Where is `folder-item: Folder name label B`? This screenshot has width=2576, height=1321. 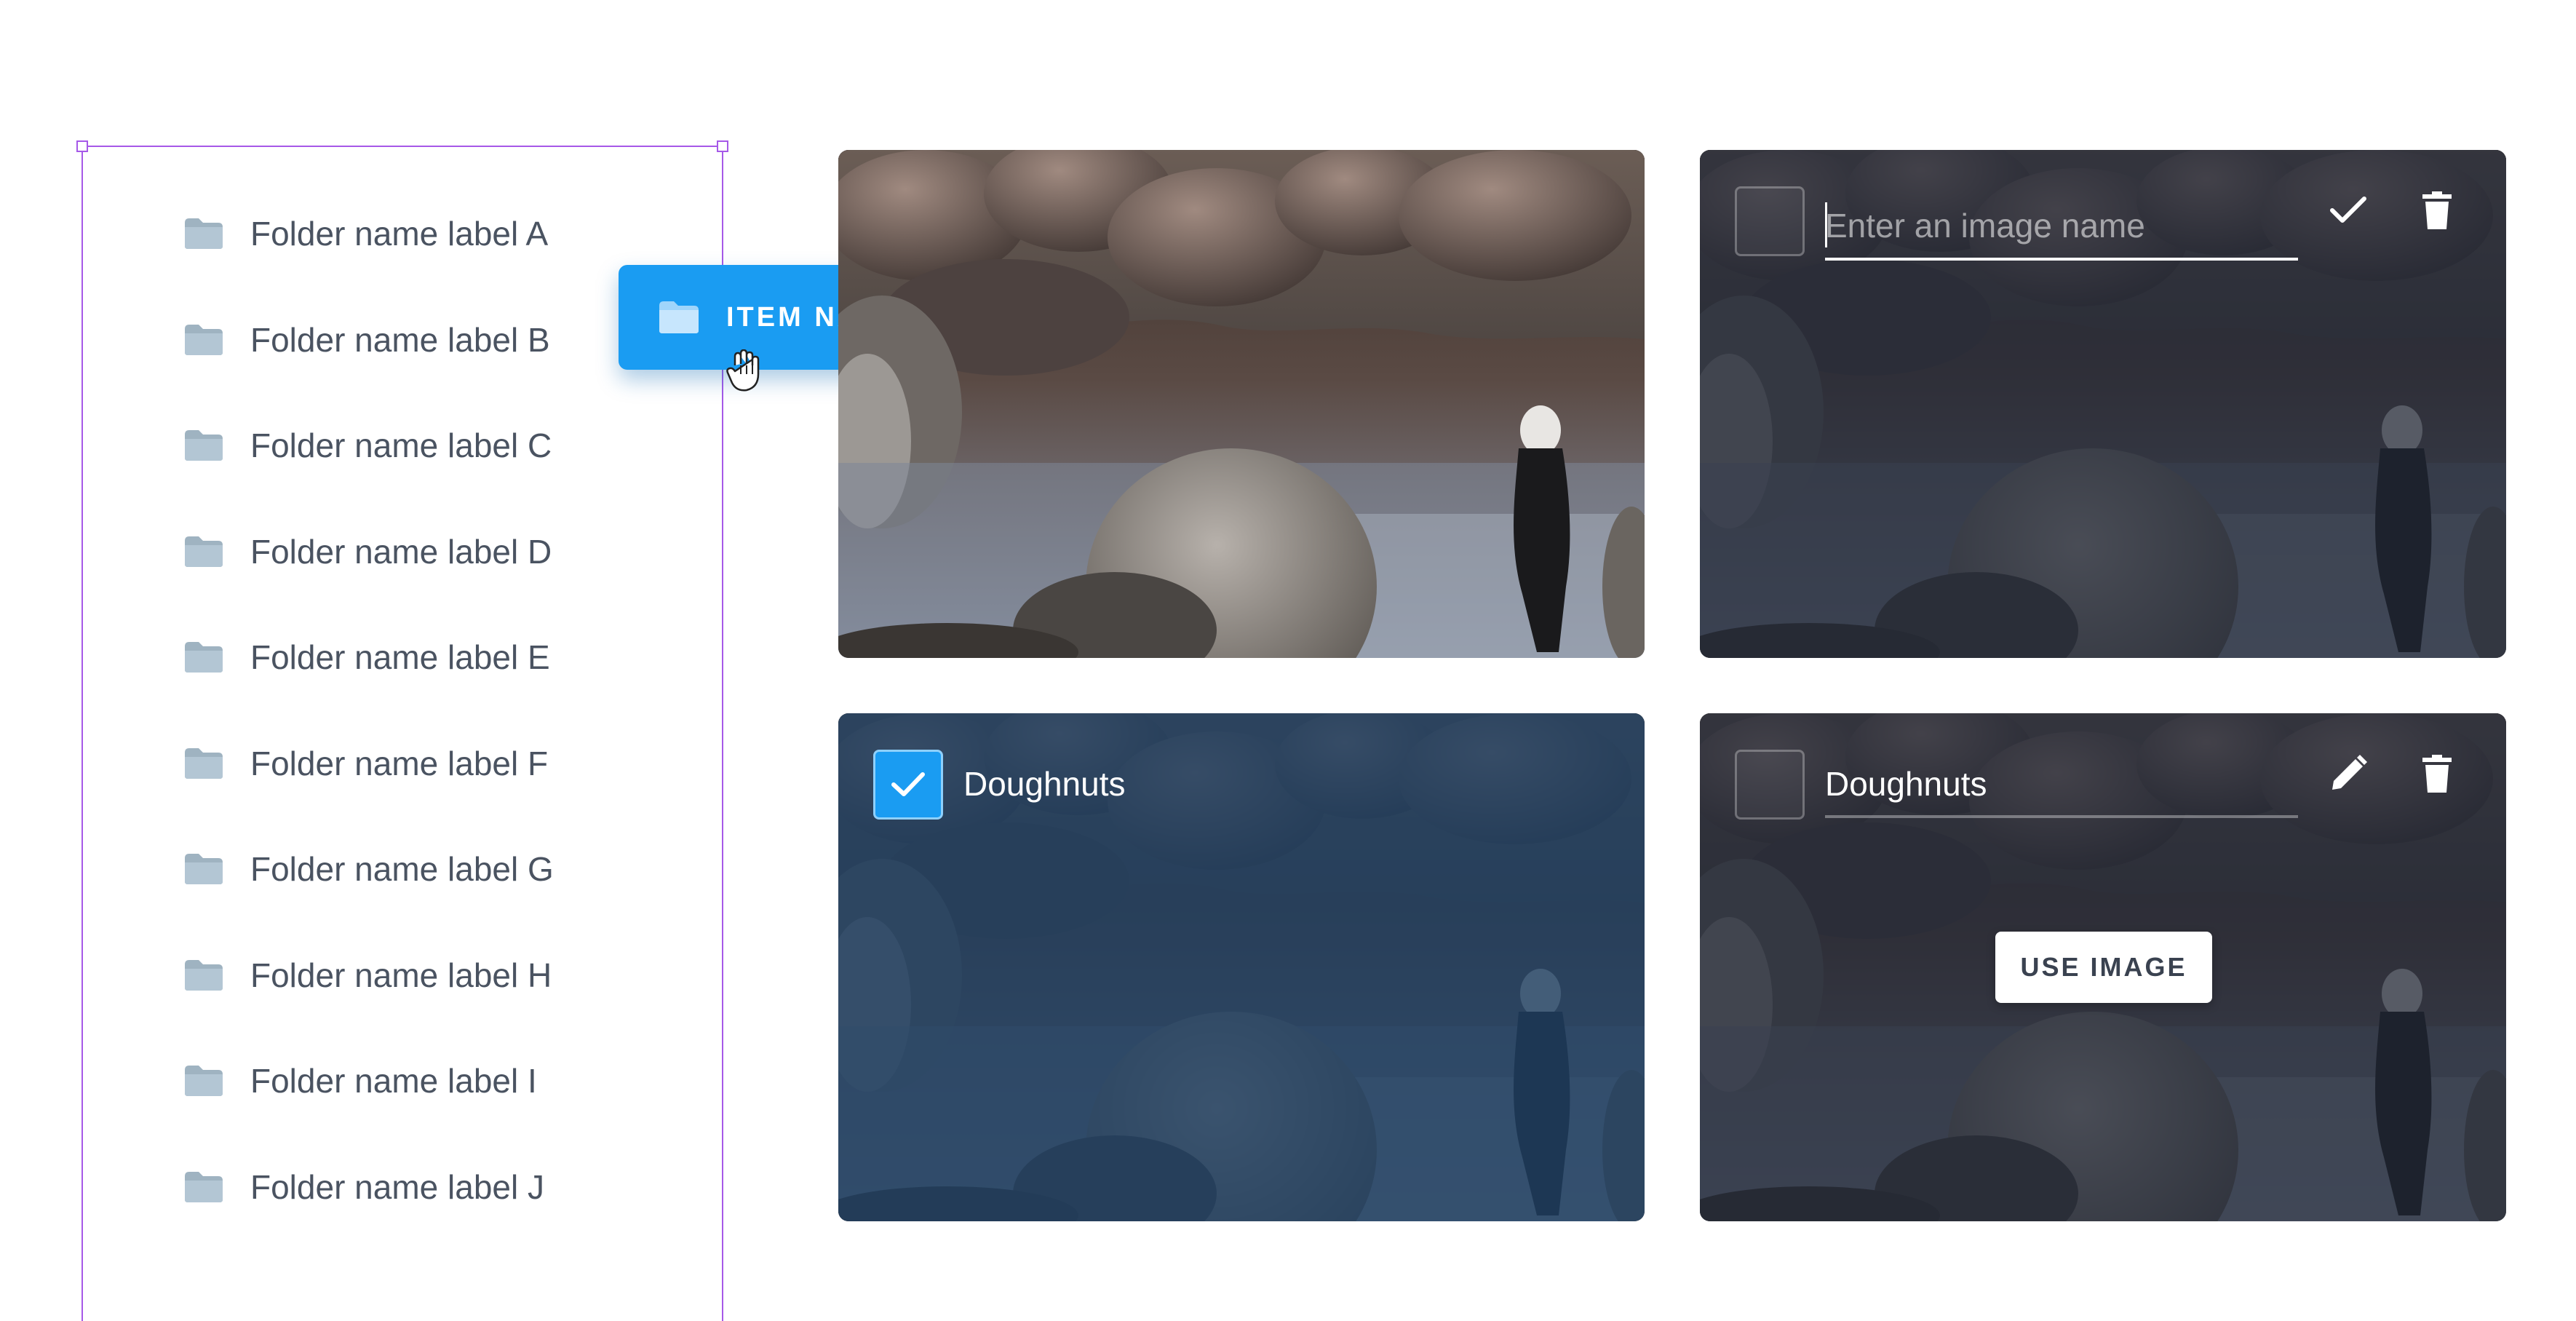
folder-item: Folder name label B is located at coordinates (366, 340).